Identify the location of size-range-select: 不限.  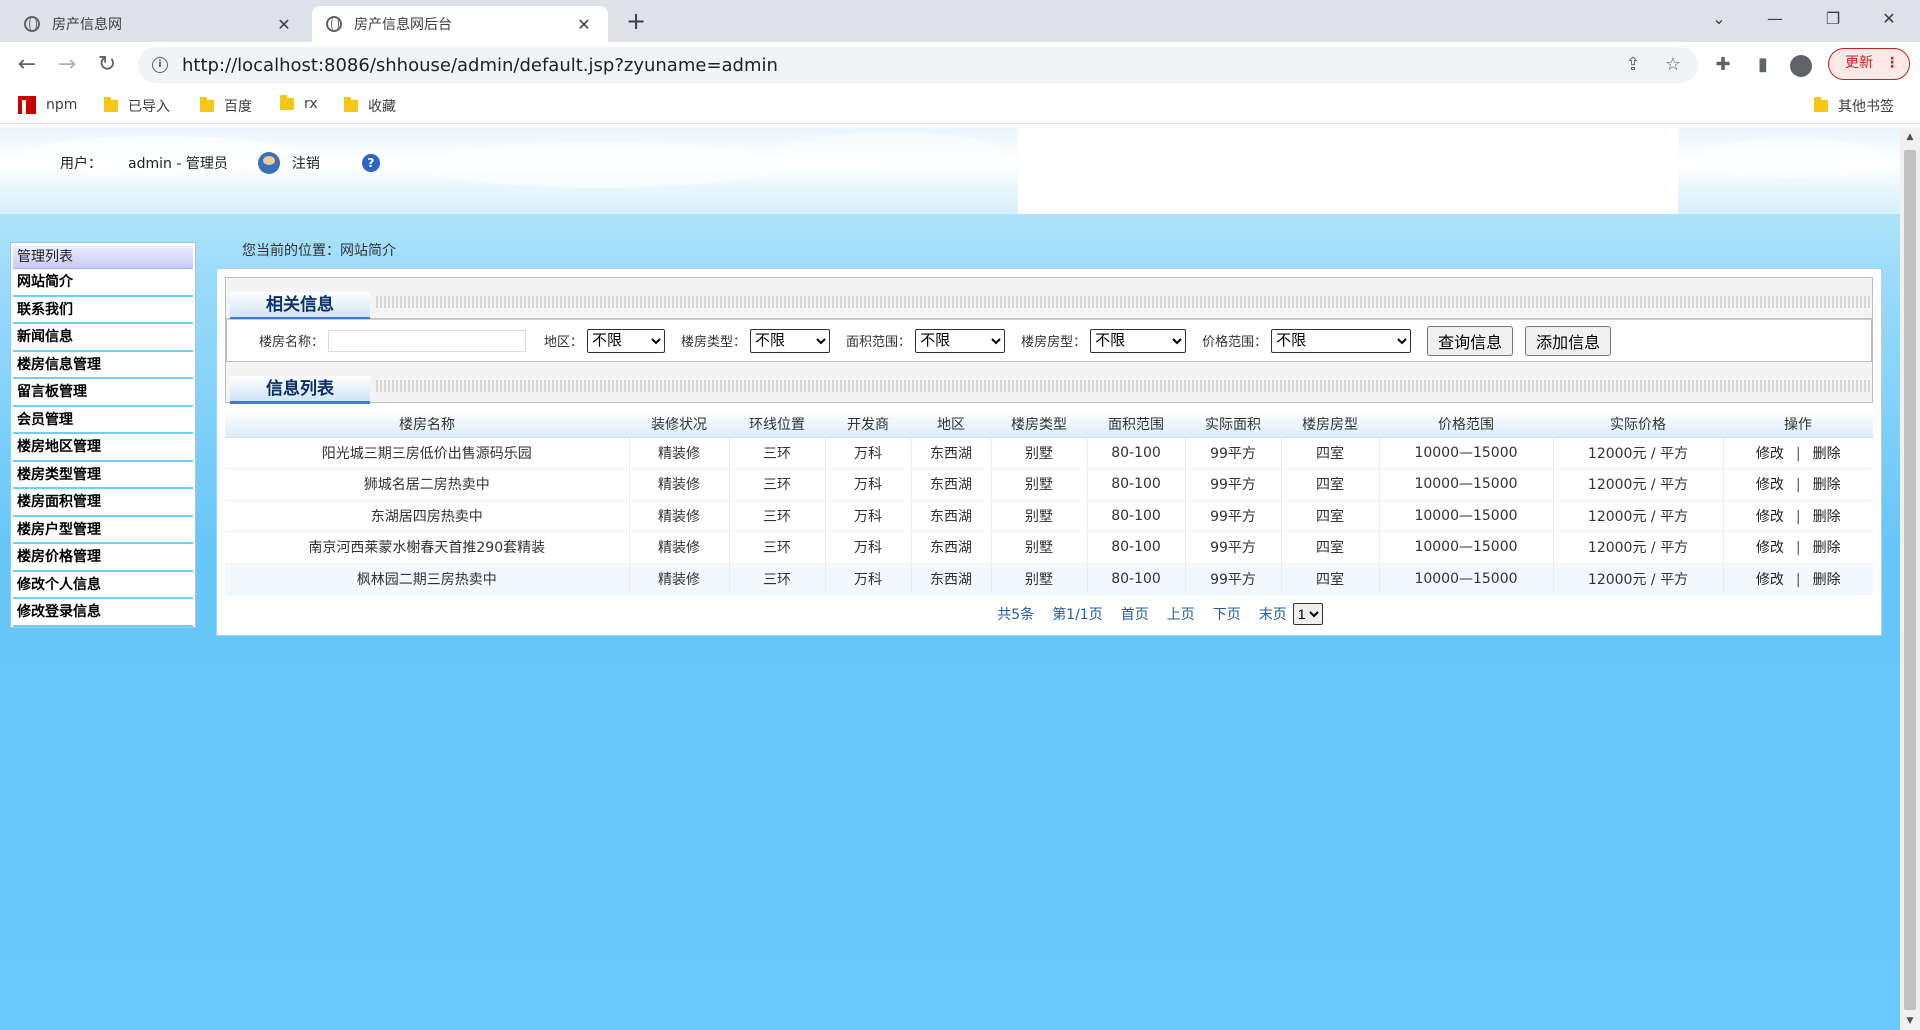
(960, 340).